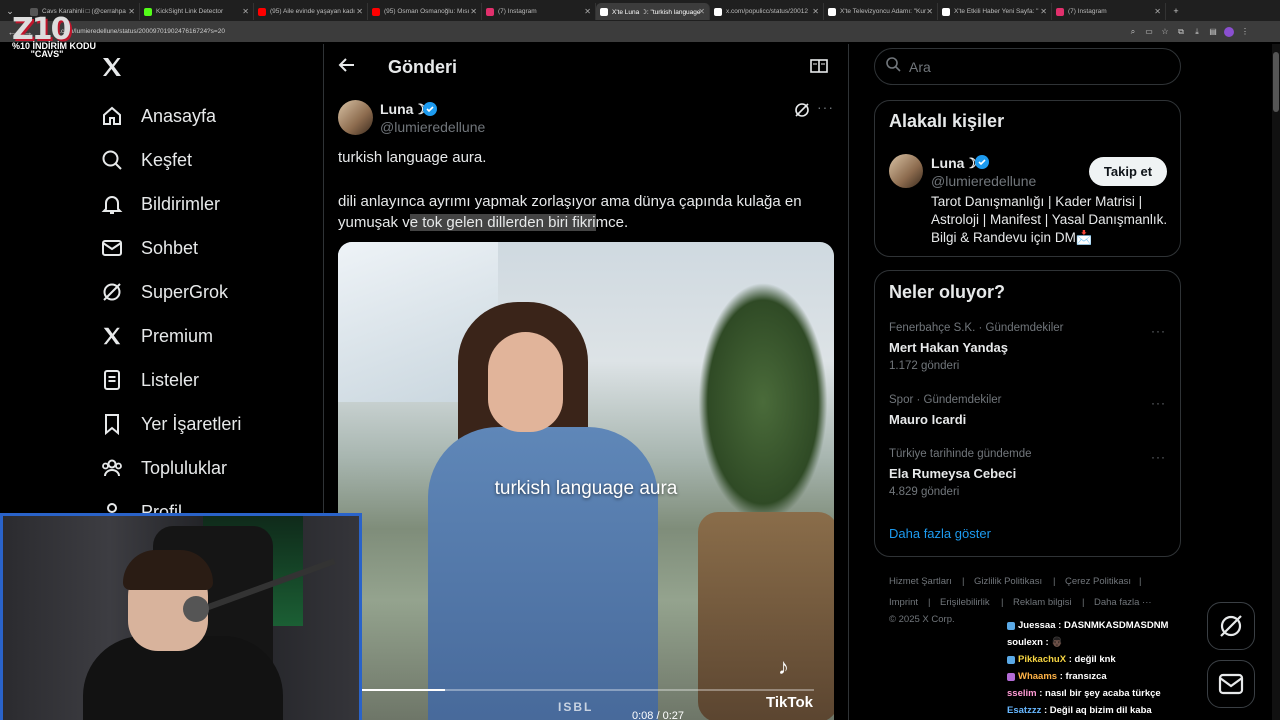  What do you see at coordinates (1276, 382) in the screenshot?
I see `page-scrollbar` at bounding box center [1276, 382].